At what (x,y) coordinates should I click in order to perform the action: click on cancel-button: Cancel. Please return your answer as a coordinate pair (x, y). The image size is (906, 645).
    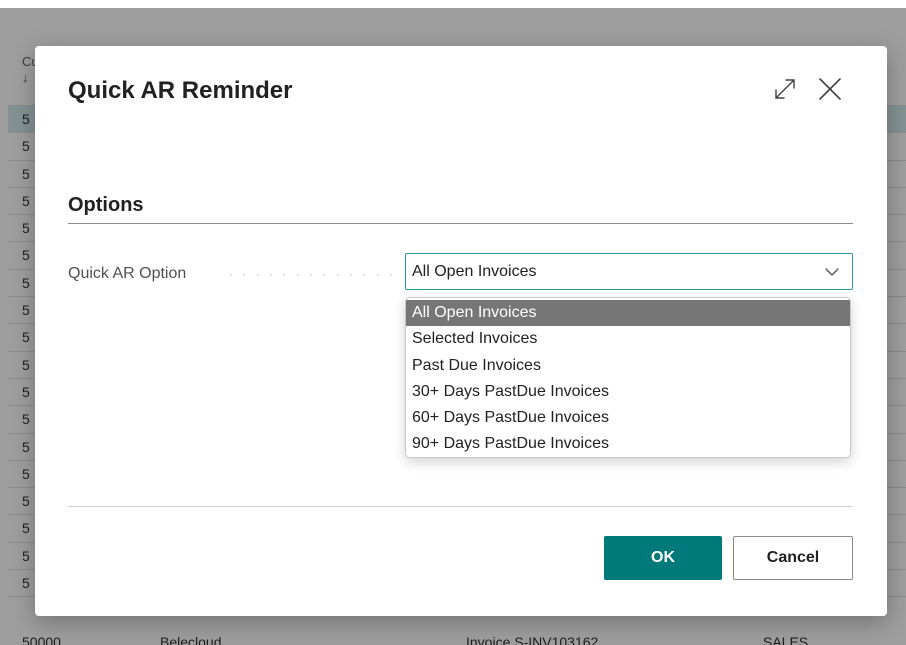
    Looking at the image, I should click on (793, 558).